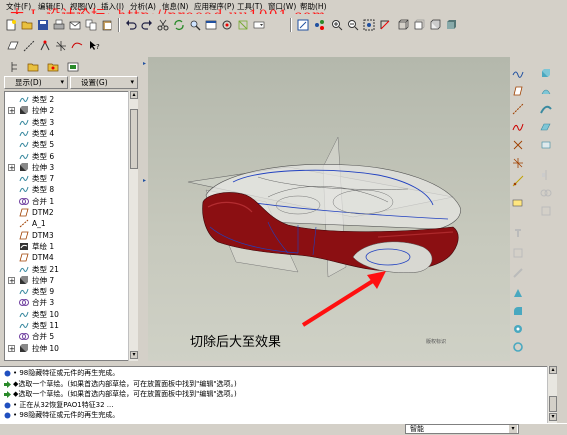  What do you see at coordinates (28, 82) in the screenshot?
I see `display-label: 显示(D)` at bounding box center [28, 82].